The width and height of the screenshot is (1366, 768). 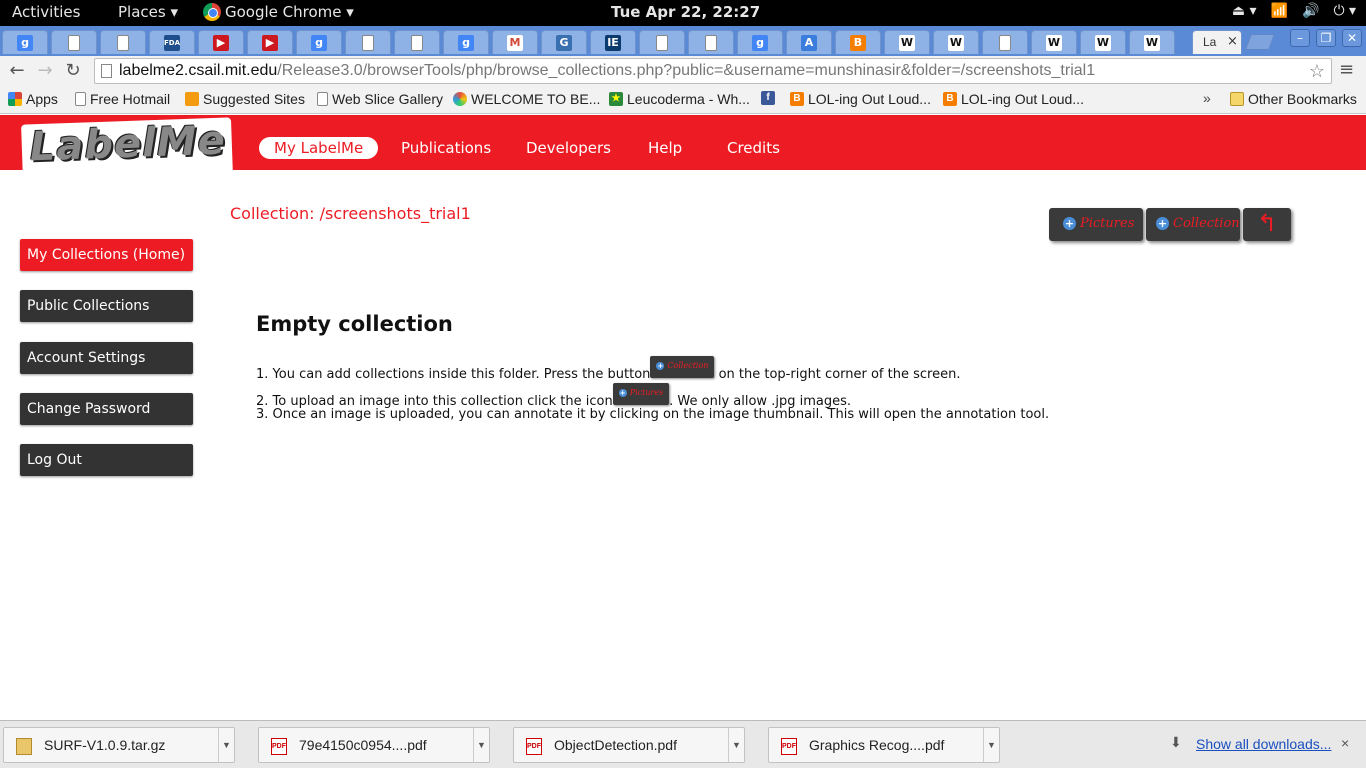 I want to click on wifi-icon: 📶, so click(x=1279, y=11).